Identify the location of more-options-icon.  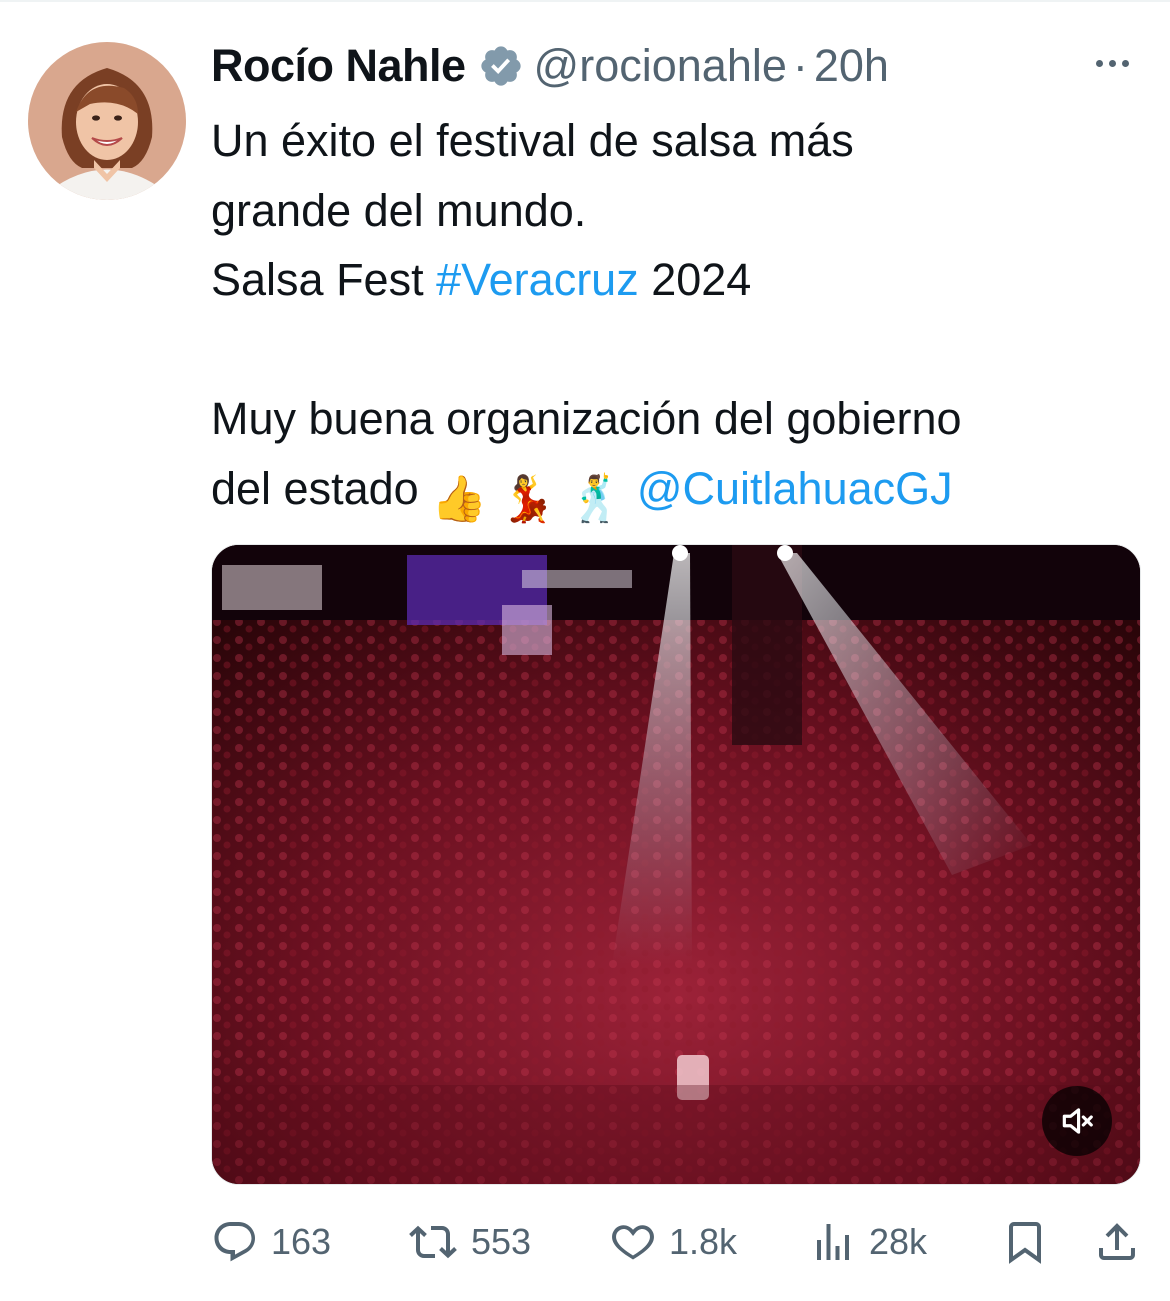
(1112, 63).